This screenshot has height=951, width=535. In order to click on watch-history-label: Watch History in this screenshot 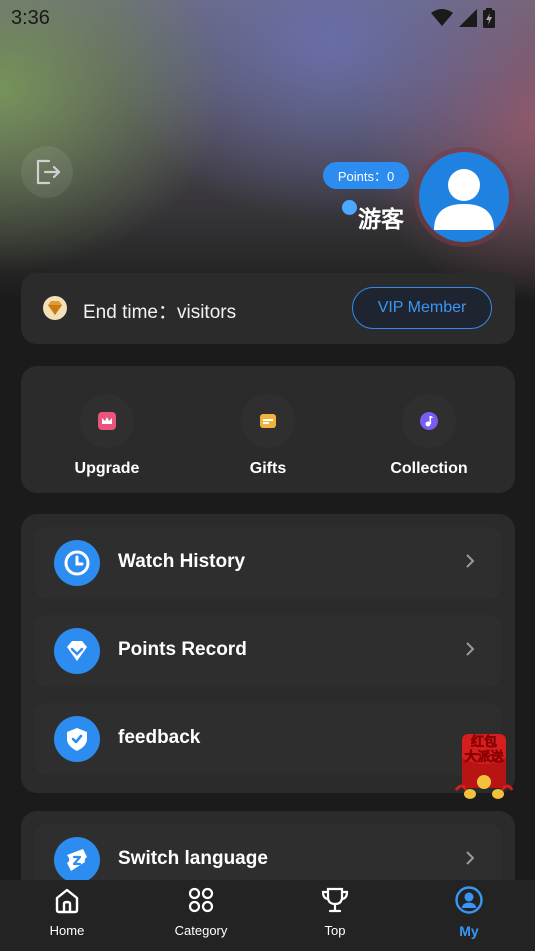, I will do `click(182, 561)`.